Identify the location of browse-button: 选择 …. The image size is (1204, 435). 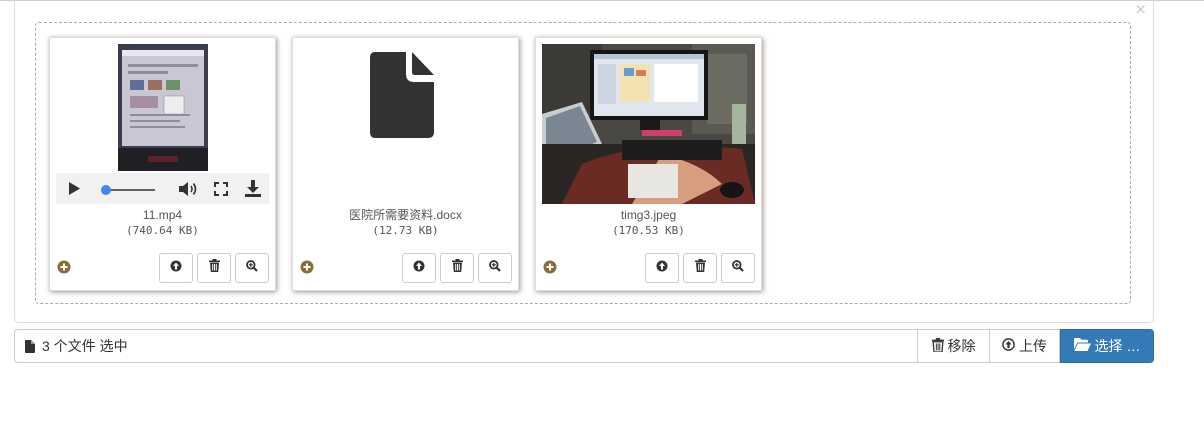
(1107, 346).